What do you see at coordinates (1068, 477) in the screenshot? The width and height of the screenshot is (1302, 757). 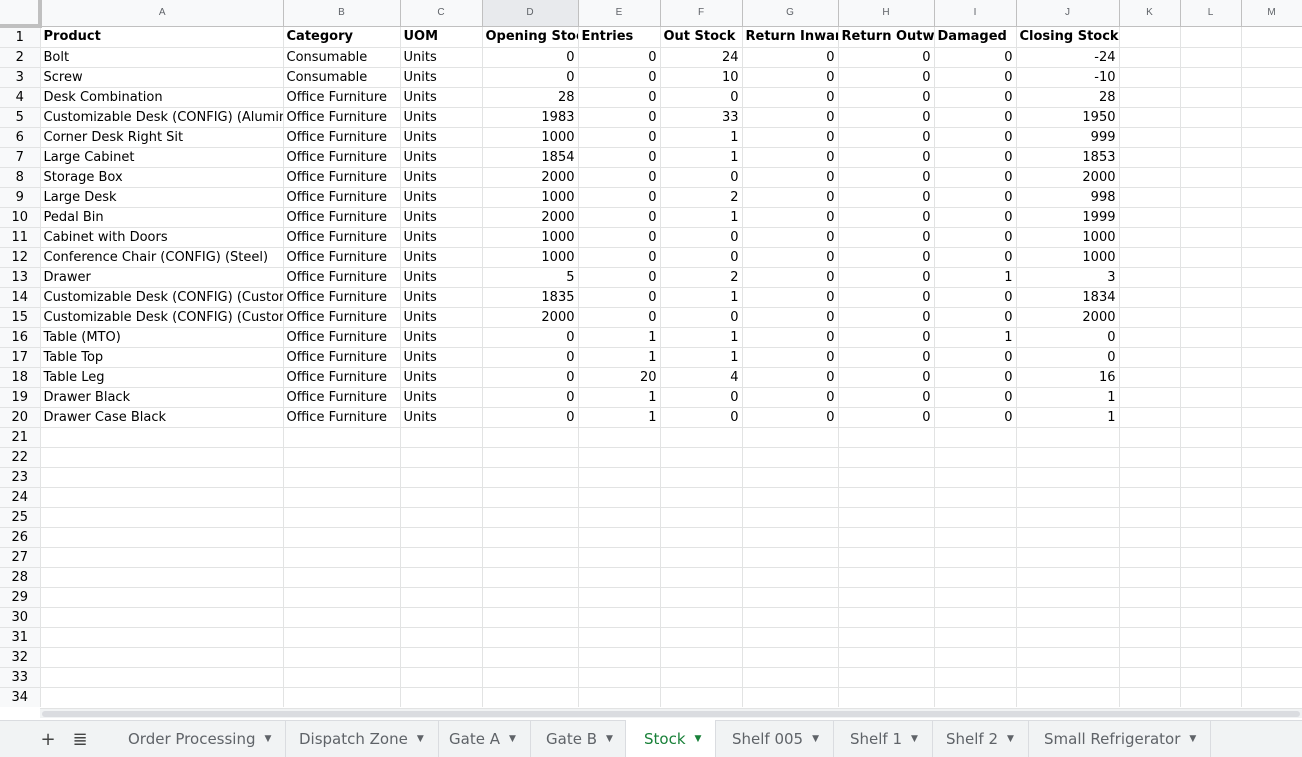 I see `cell-j23` at bounding box center [1068, 477].